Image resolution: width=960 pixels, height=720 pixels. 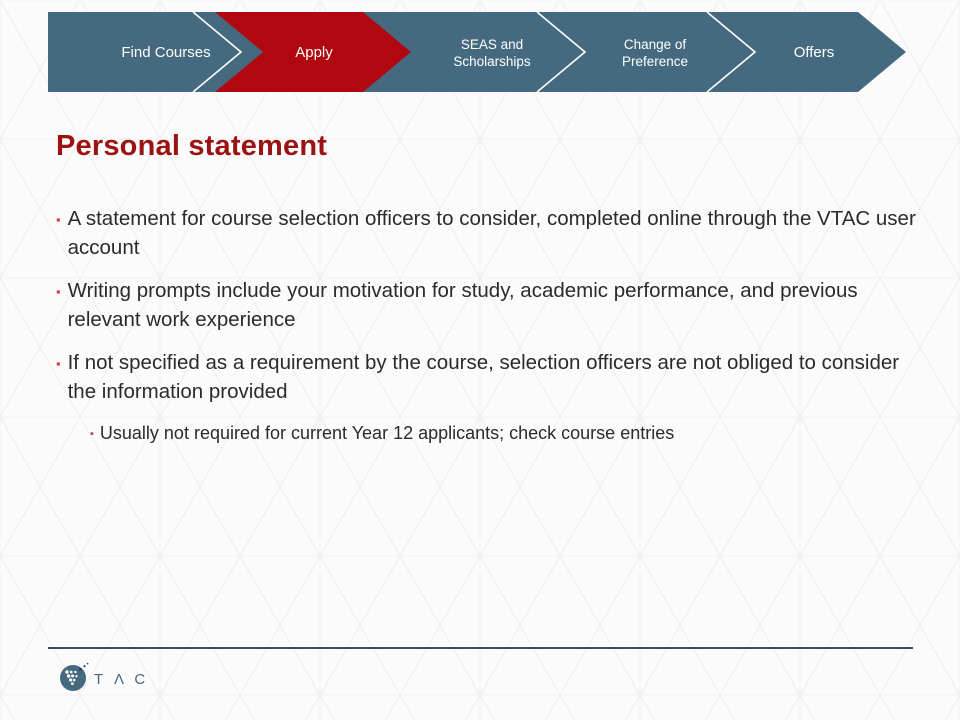 What do you see at coordinates (492, 44) in the screenshot?
I see `process-step-label-line1: SEAS and` at bounding box center [492, 44].